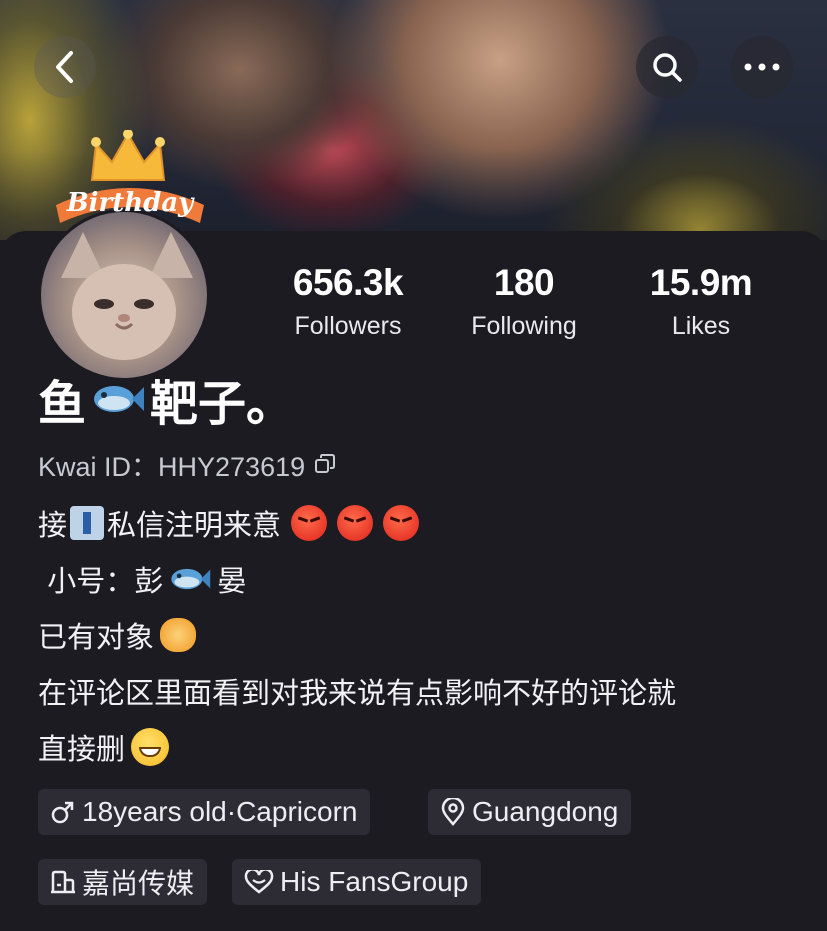 This screenshot has height=931, width=827. Describe the element at coordinates (53, 525) in the screenshot. I see `bio-line-1-part-a: 接` at that location.